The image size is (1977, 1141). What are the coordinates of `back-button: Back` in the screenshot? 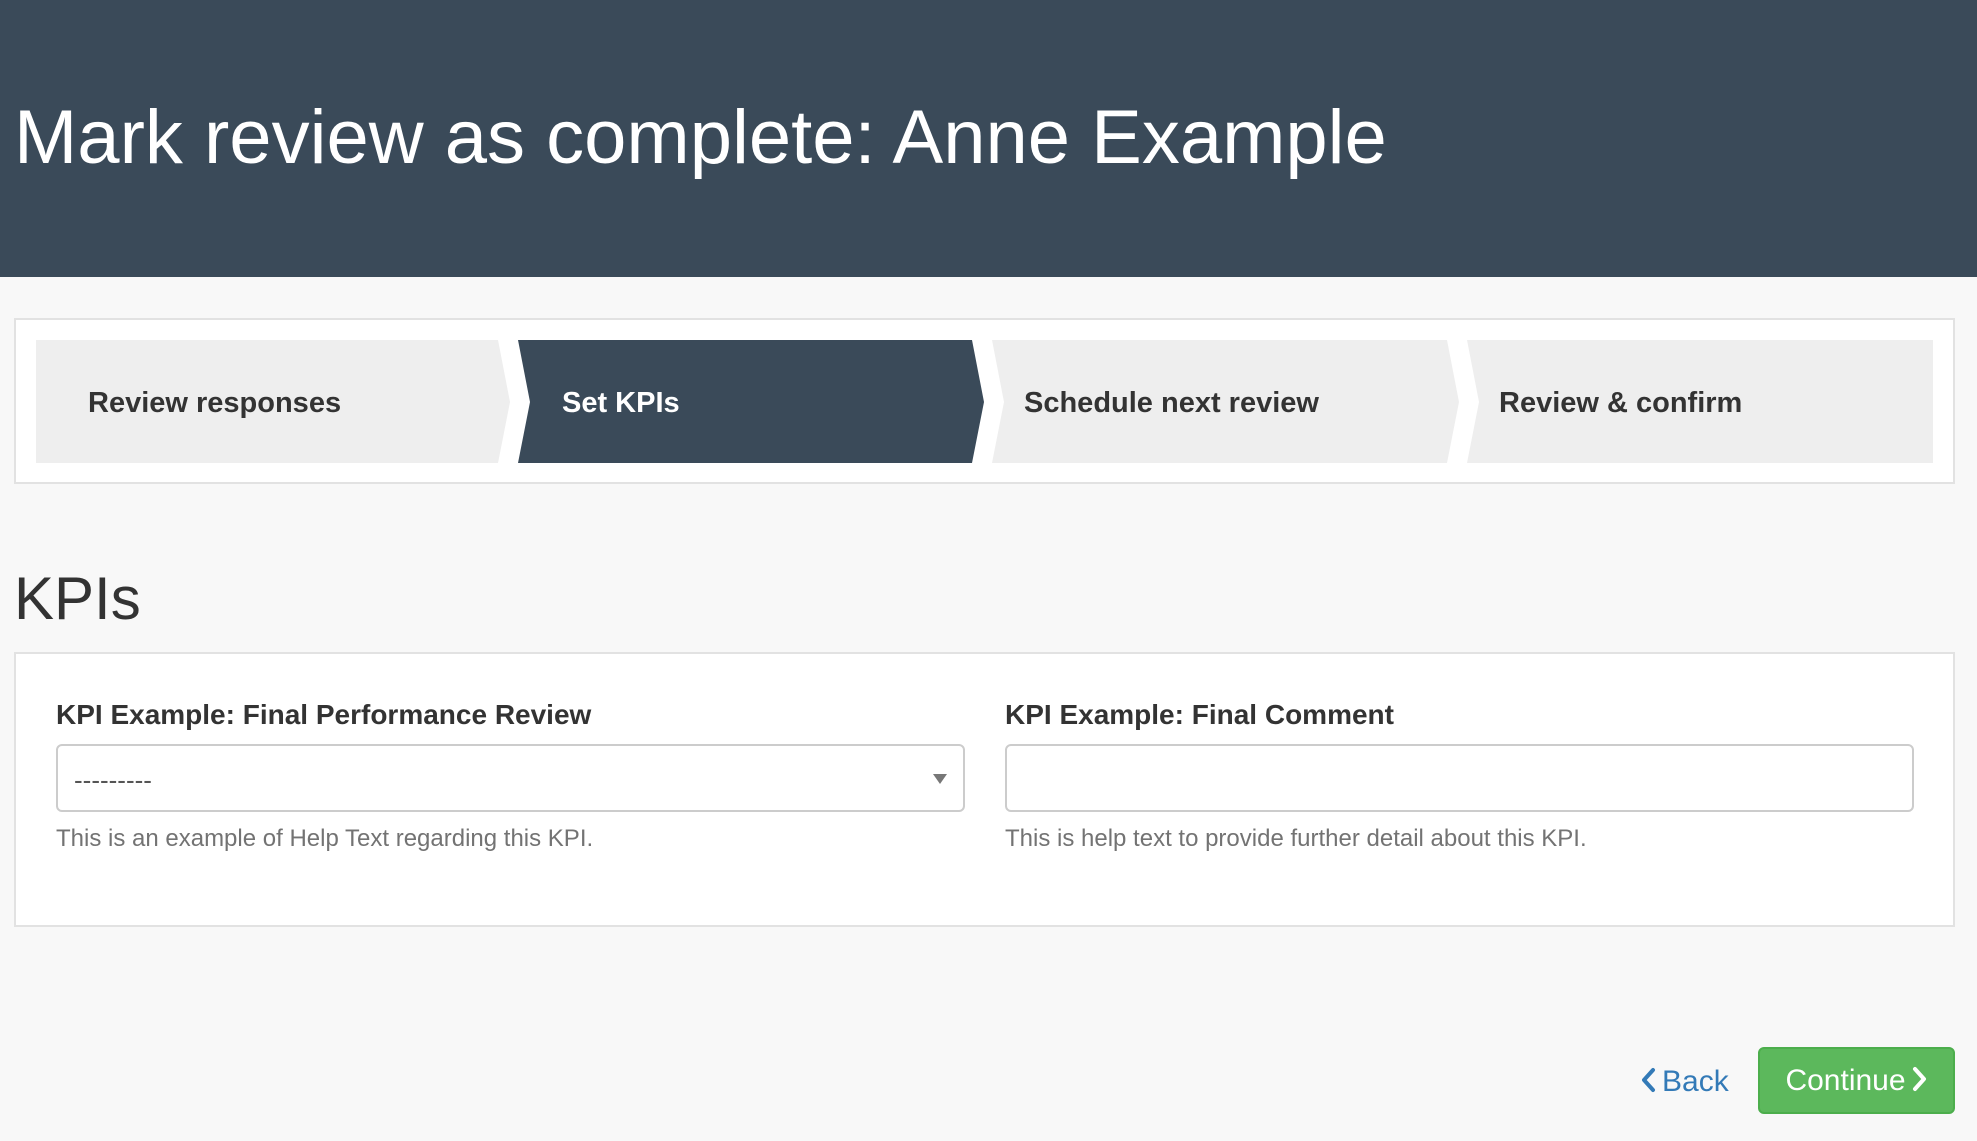 It's located at (1684, 1082).